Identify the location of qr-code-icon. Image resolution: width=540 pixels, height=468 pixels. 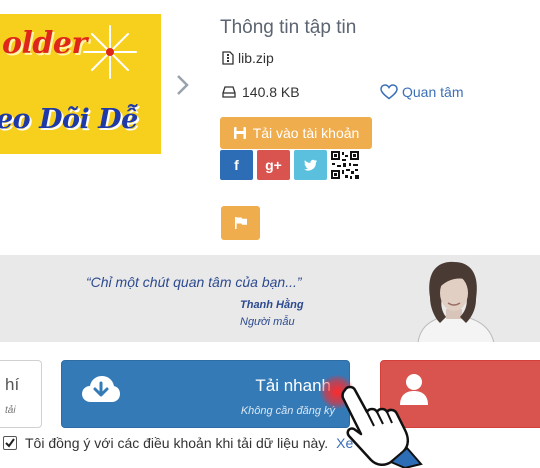
(345, 165).